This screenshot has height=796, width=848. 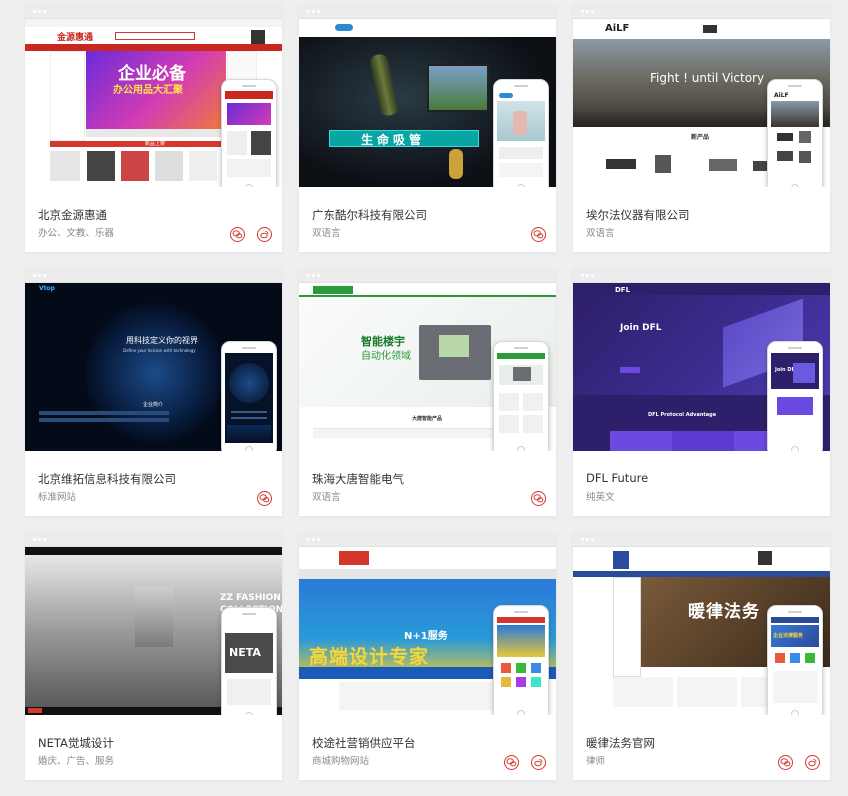 I want to click on banner-slogan: 用科技定义你的视界, so click(x=162, y=340).